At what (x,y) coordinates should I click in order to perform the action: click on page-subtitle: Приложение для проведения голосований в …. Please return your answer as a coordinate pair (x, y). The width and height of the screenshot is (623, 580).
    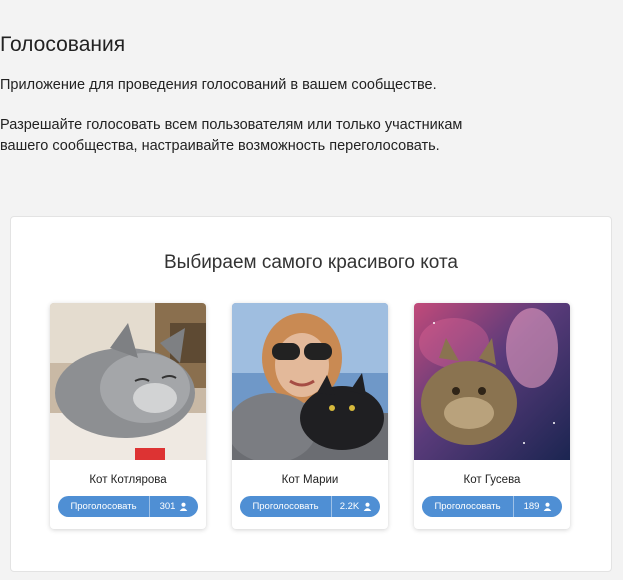
    Looking at the image, I should click on (218, 85).